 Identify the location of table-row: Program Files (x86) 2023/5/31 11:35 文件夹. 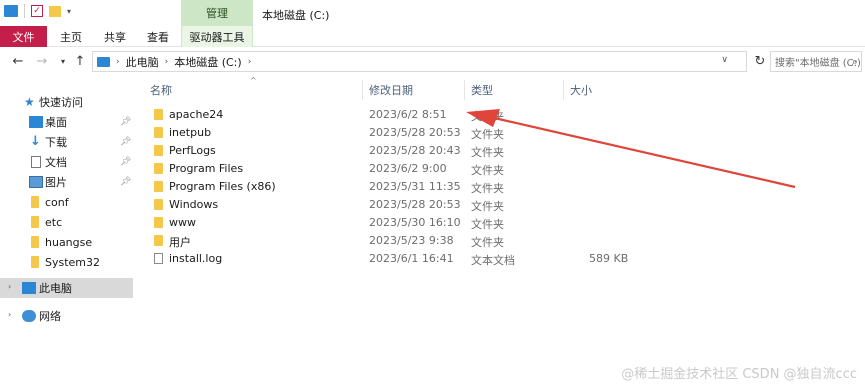
(502, 186).